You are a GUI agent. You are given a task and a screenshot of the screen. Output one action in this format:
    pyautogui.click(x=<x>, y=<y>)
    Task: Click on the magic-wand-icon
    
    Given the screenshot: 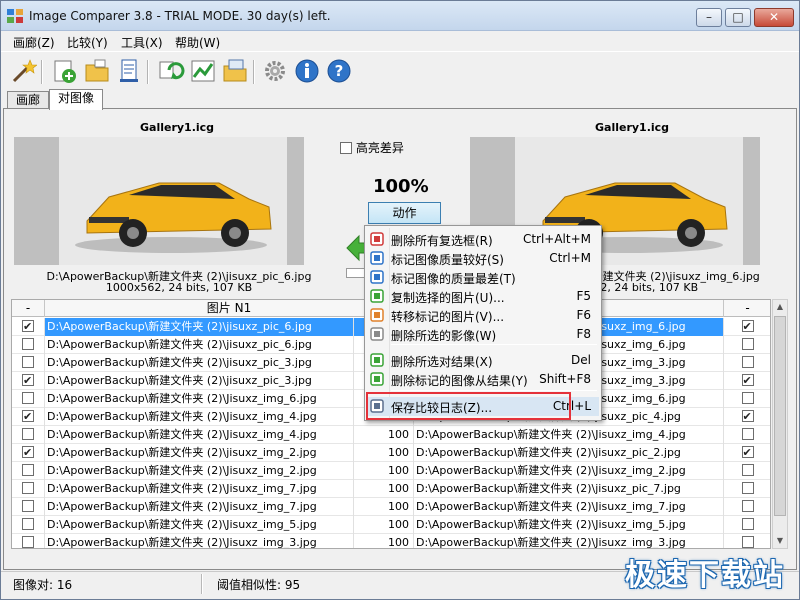 What is the action you would take?
    pyautogui.click(x=23, y=71)
    